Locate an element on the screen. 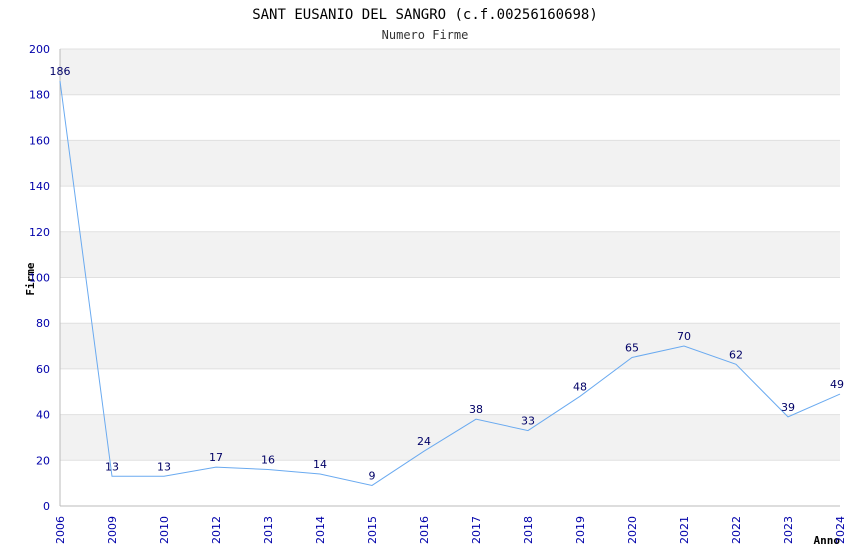  x-tick-label: 2018 is located at coordinates (528, 530).